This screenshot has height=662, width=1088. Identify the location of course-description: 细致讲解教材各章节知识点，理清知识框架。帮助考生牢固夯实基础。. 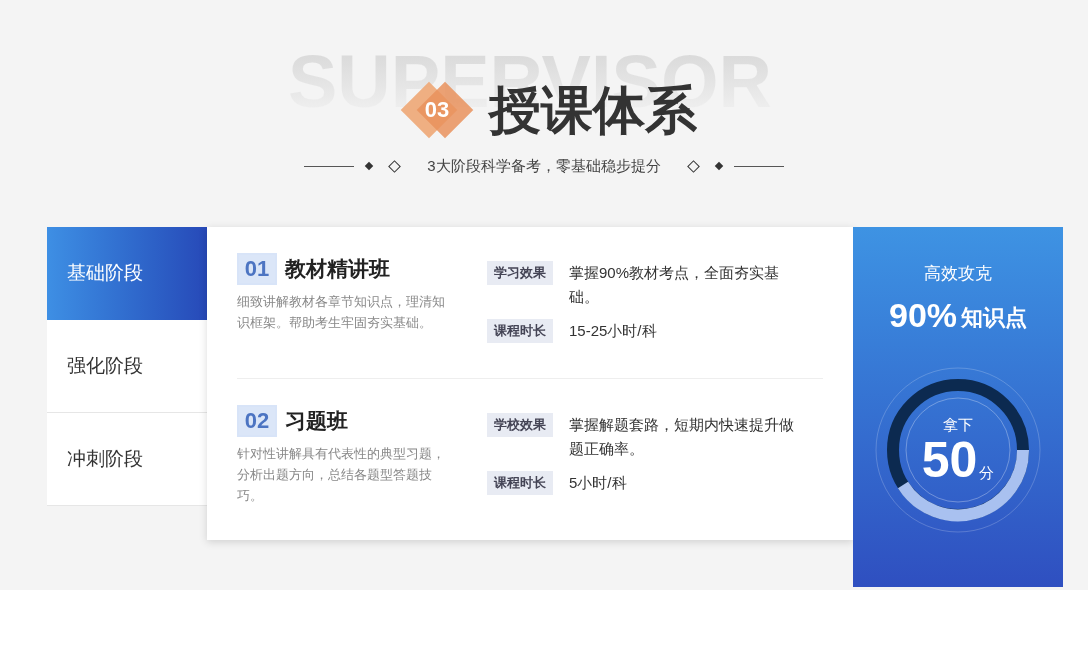
(341, 312).